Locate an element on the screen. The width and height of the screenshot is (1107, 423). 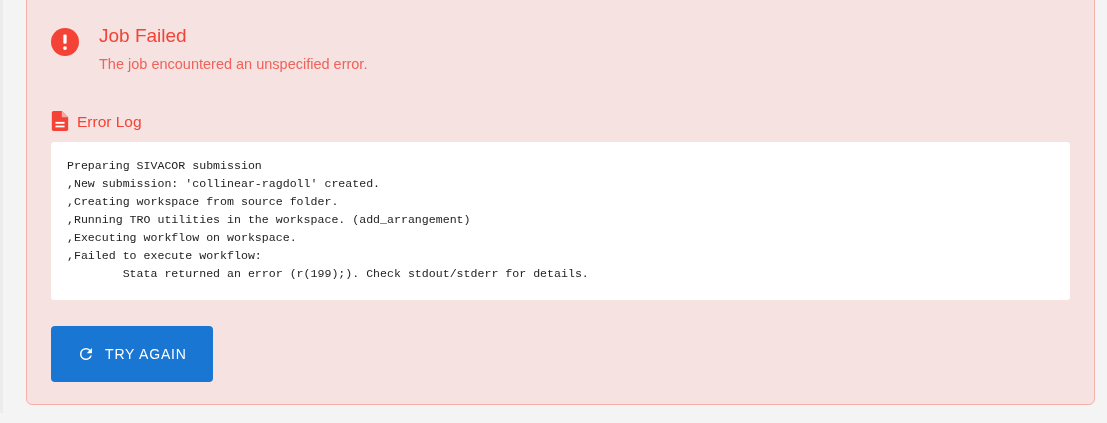
log-line: ,Executing workflow on workspace. is located at coordinates (182, 238).